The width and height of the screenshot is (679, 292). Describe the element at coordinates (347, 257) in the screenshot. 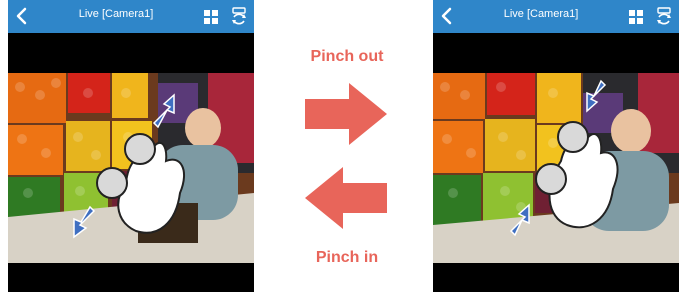

I see `pinch-in-label: Pinch in` at that location.